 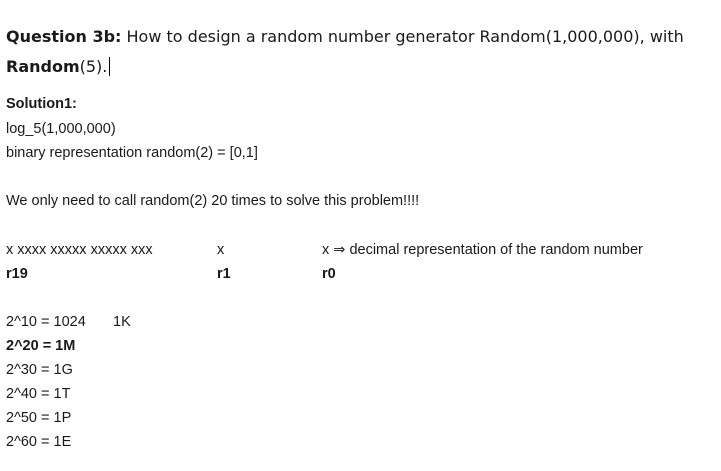 I want to click on power-line-3: 2^30 = 1G, so click(x=39, y=370).